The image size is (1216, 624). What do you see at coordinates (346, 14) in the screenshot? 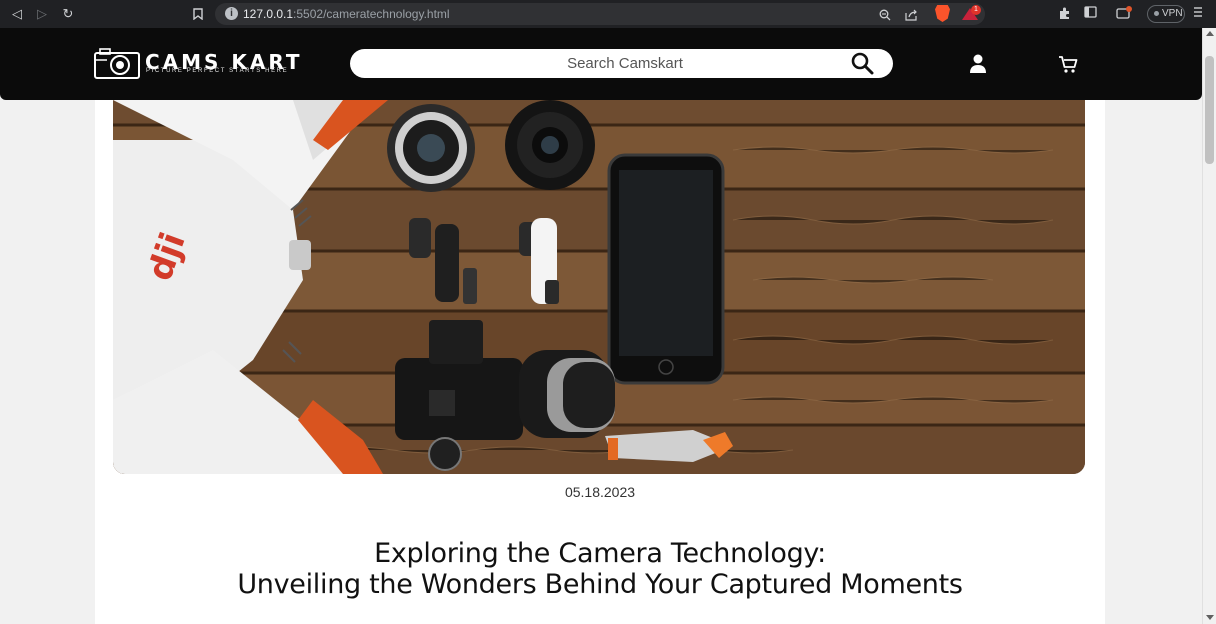
I see `url-text: 127.0.0.1:5502/cameratechnology.html` at bounding box center [346, 14].